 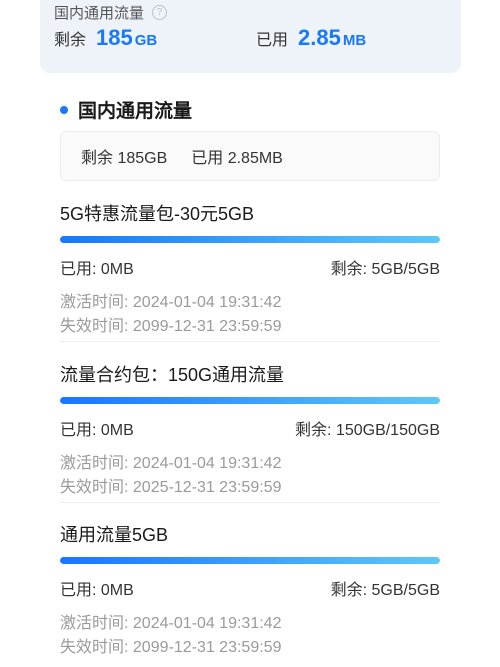 I want to click on used-label: 已用, so click(x=272, y=40).